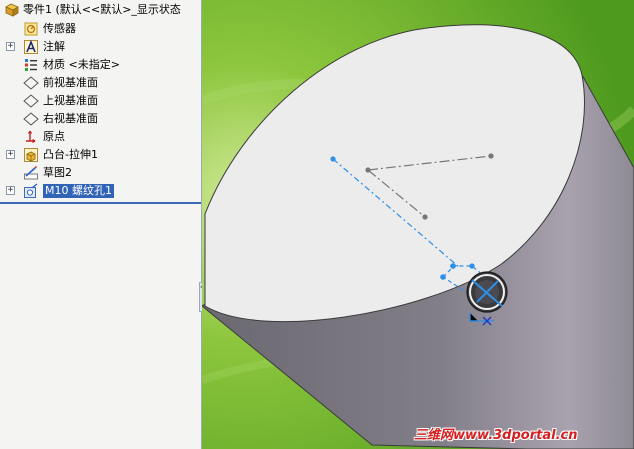 The width and height of the screenshot is (634, 449). Describe the element at coordinates (70, 118) in the screenshot. I see `tree-item-label: 右视基准面` at that location.